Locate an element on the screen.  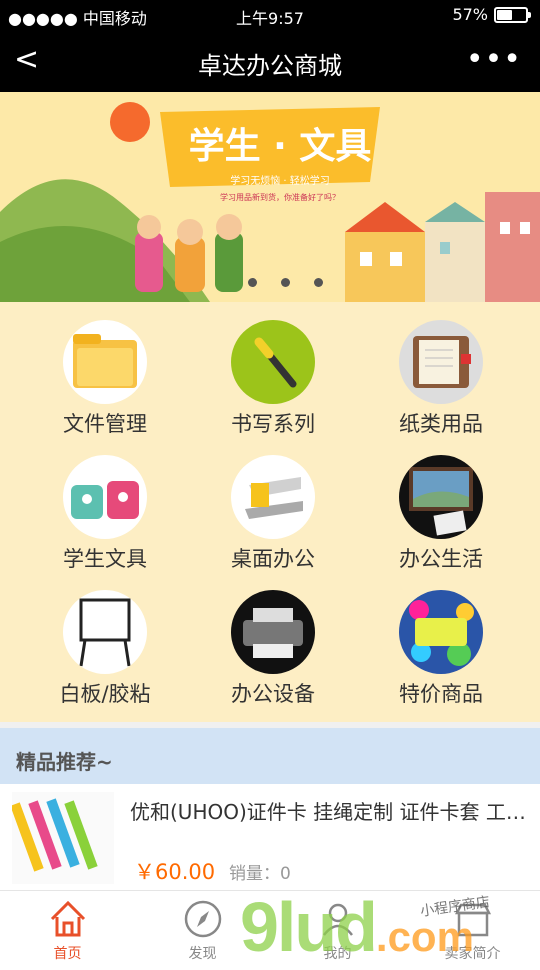
special-offer-icon is located at coordinates (441, 632).